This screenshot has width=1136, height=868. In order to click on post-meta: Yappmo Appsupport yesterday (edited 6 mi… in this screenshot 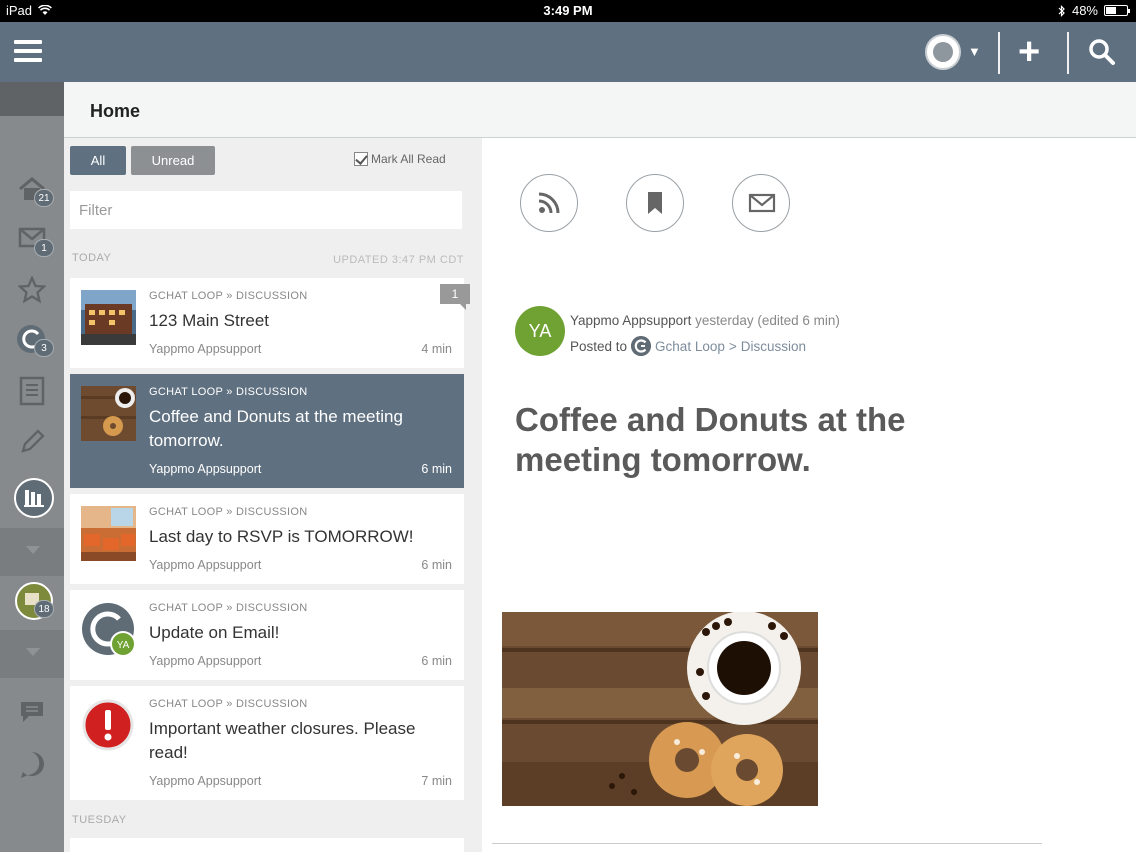, I will do `click(705, 320)`.